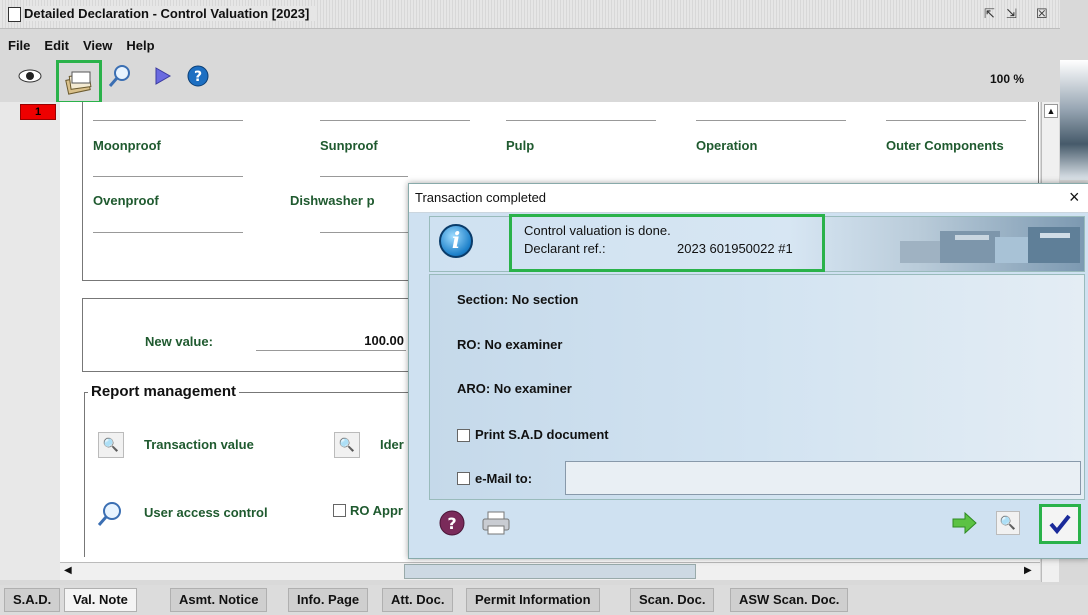 This screenshot has height=615, width=1088. What do you see at coordinates (945, 145) in the screenshot?
I see `field-outer-components: Outer Components` at bounding box center [945, 145].